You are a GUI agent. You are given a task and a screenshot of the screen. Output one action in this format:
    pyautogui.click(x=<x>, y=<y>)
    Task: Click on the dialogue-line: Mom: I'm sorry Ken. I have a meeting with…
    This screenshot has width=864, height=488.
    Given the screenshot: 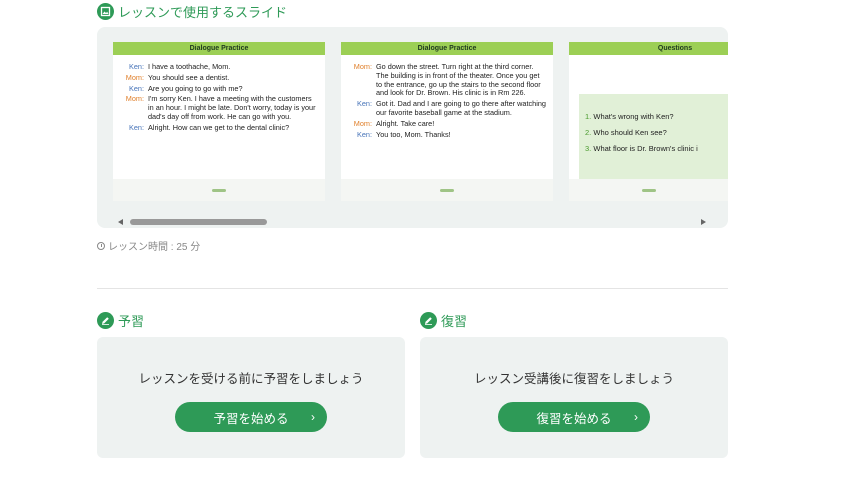 What is the action you would take?
    pyautogui.click(x=220, y=107)
    